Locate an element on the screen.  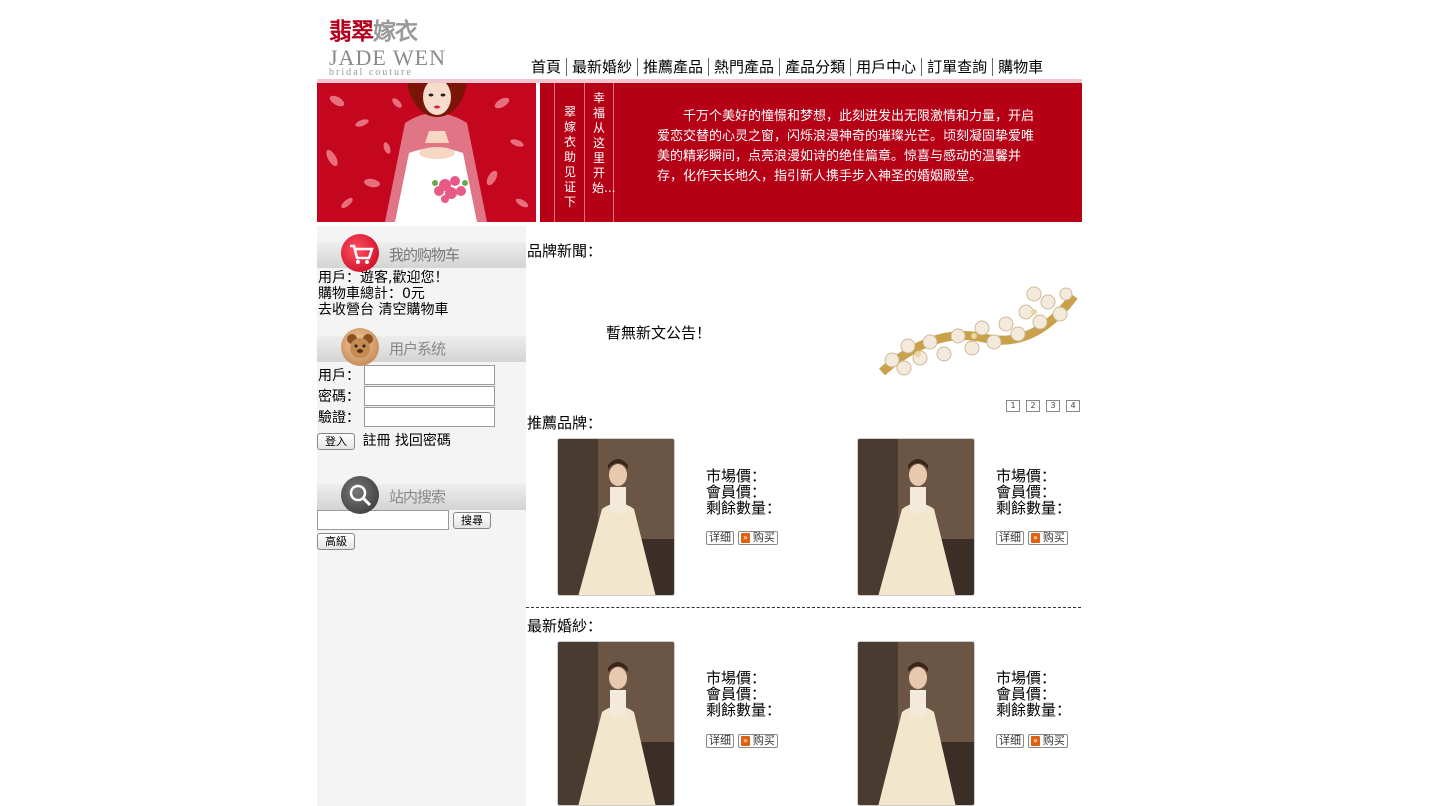
pager-page-3: 3 is located at coordinates (1053, 406).